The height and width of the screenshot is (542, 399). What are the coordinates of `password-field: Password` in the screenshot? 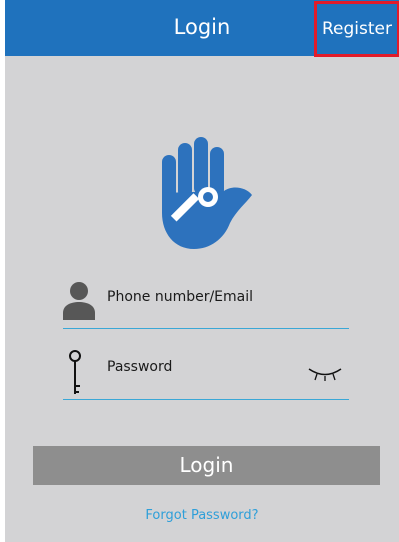 It's located at (206, 376).